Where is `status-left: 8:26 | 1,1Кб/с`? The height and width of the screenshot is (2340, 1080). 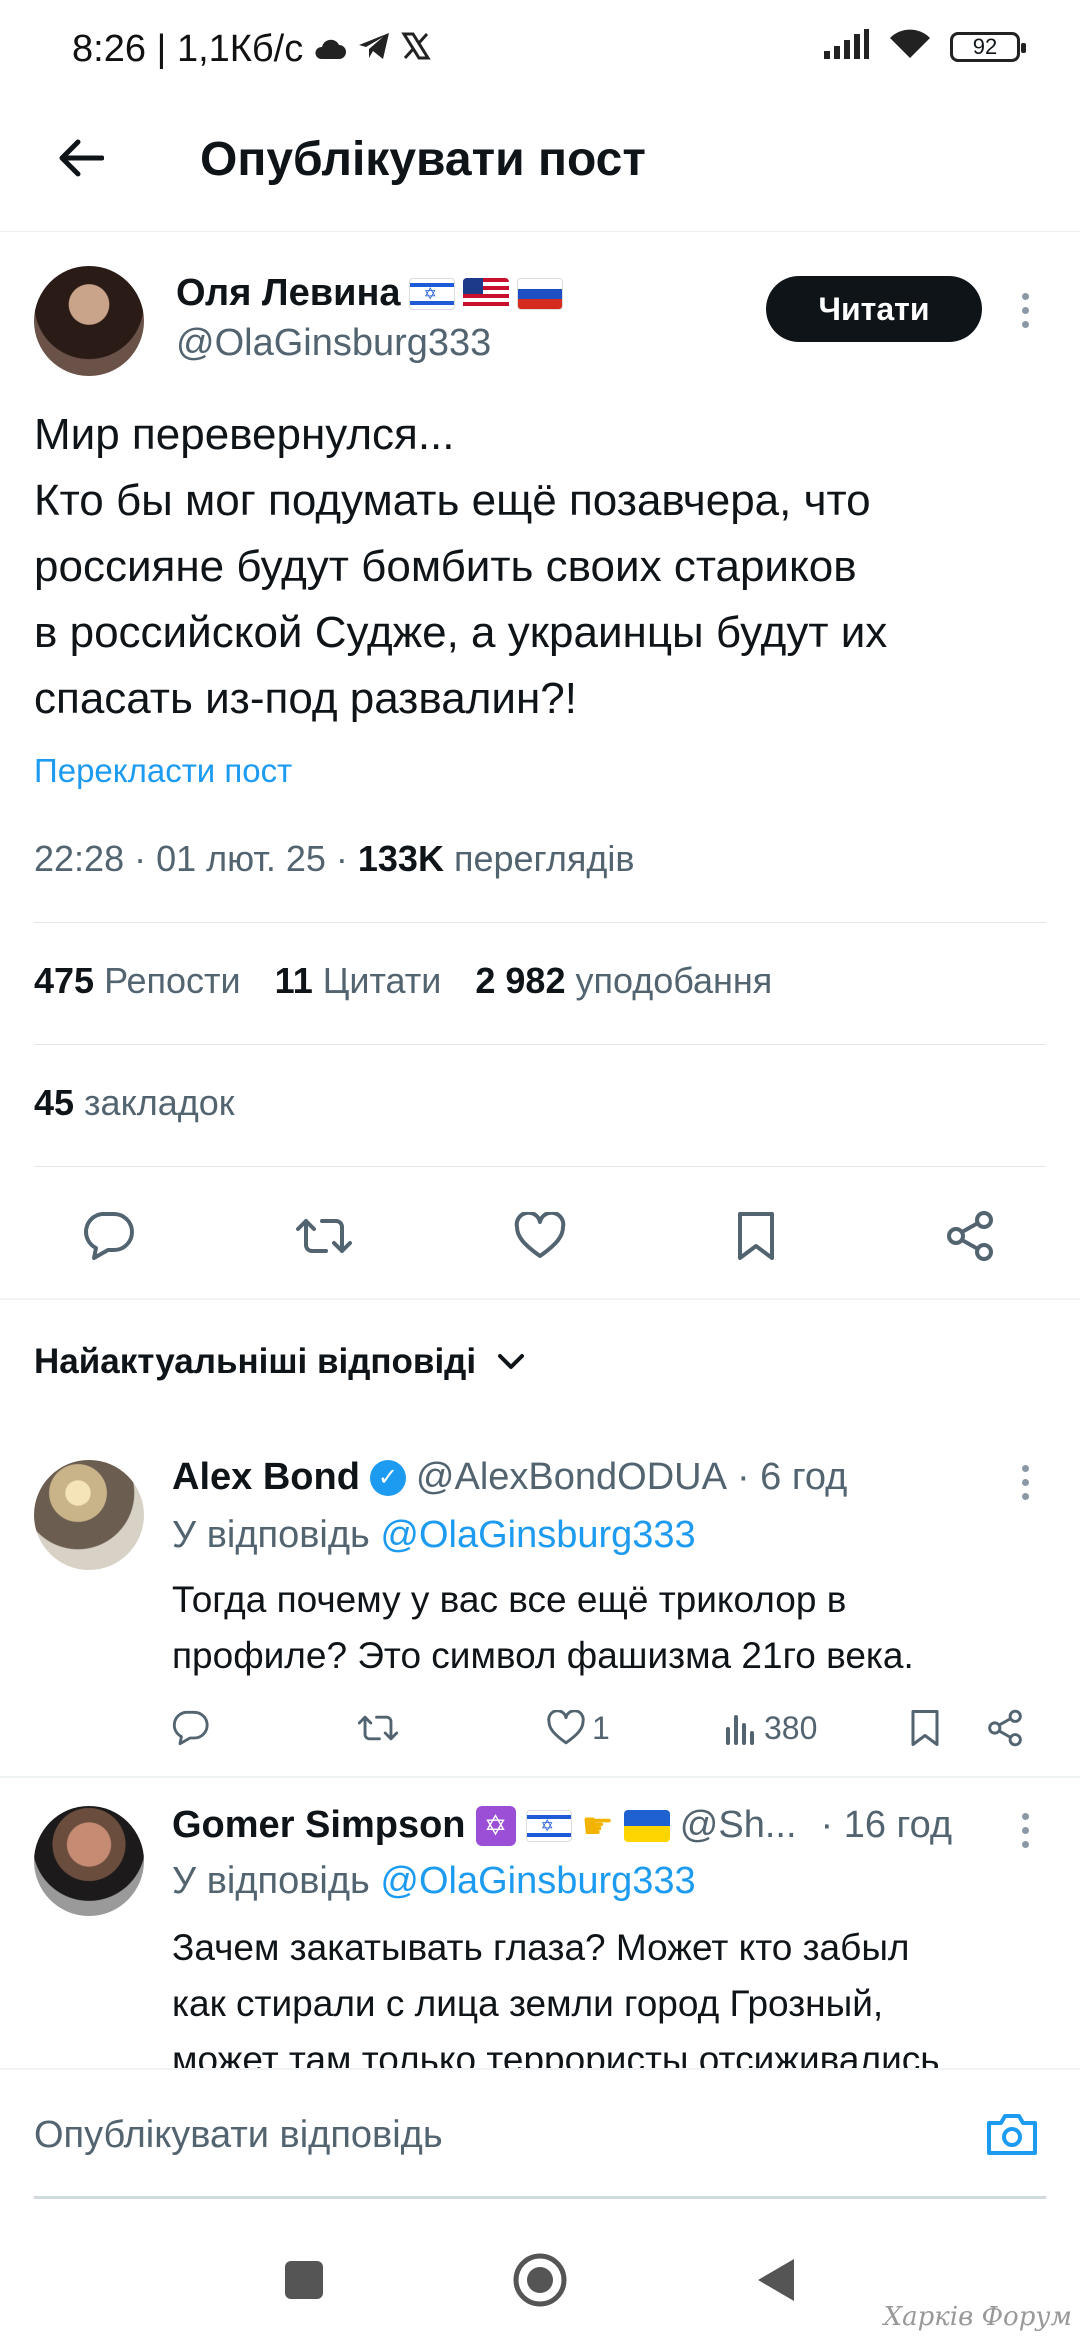
status-left: 8:26 | 1,1Кб/с is located at coordinates (251, 49).